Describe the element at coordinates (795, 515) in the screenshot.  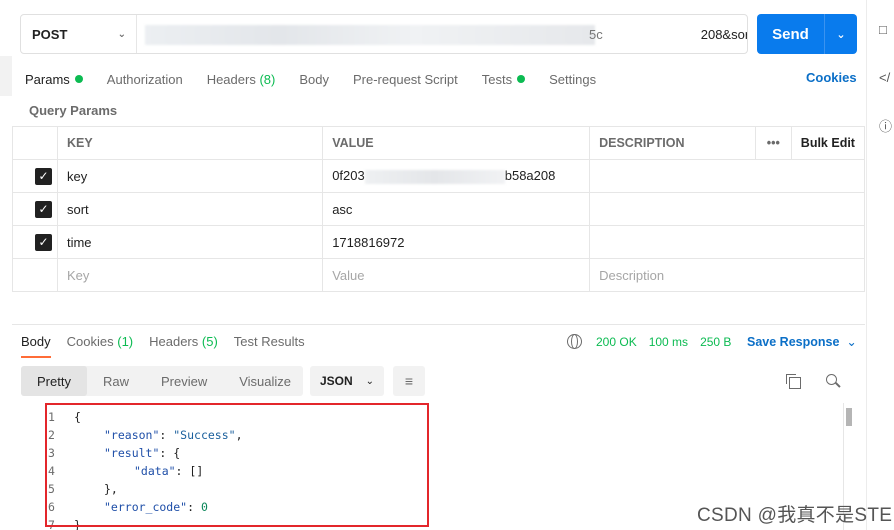
I see `watermark: CSDN @我真不是STE` at that location.